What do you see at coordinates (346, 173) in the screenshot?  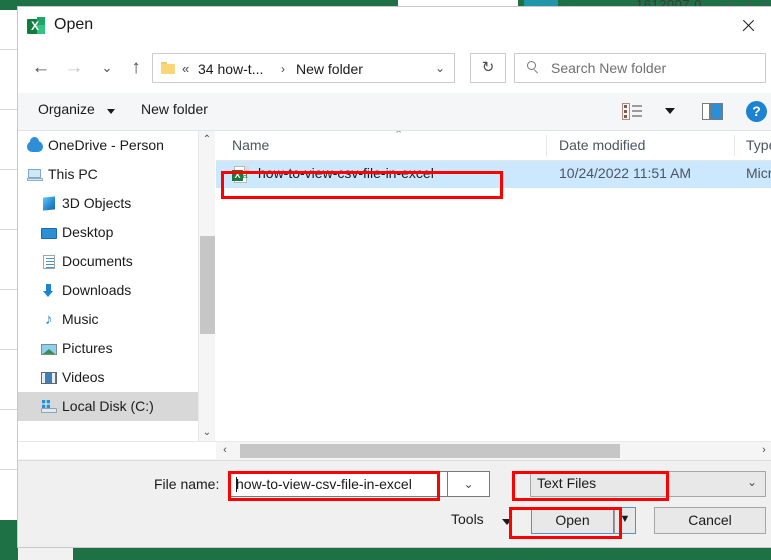 I see `file-name-cell: how-to-view-csv-file-in-excel` at bounding box center [346, 173].